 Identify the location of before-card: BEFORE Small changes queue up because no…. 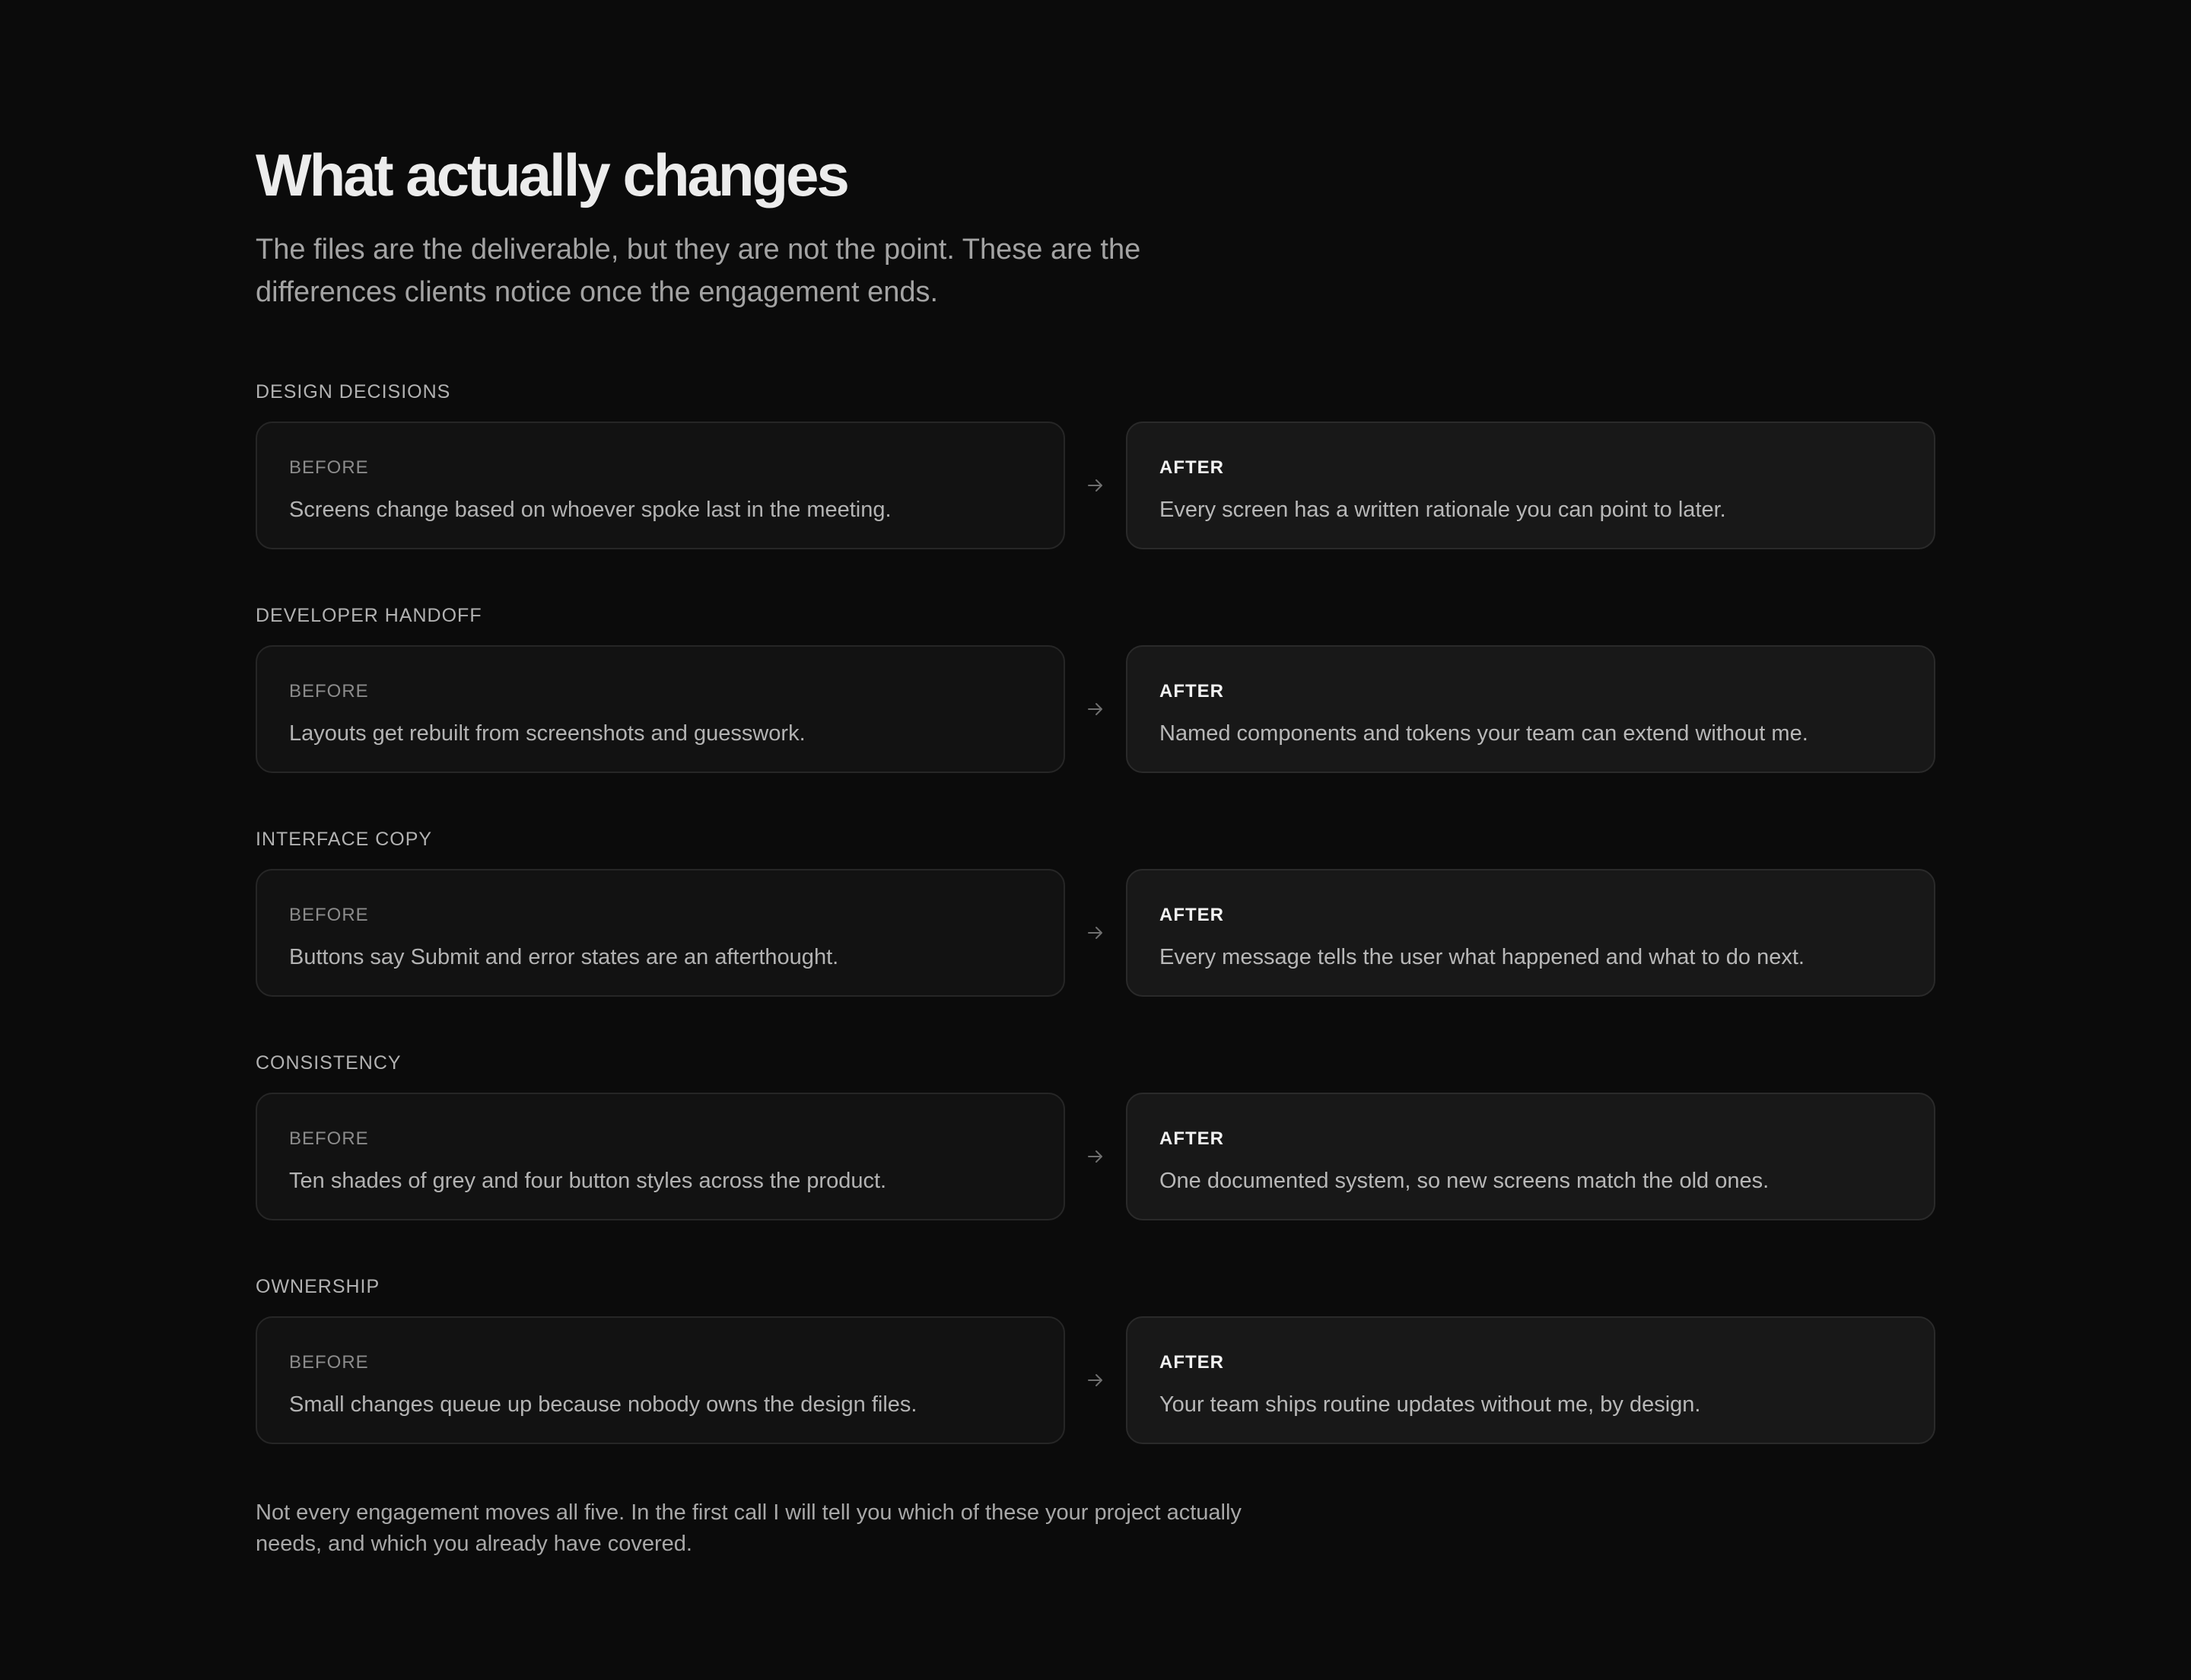
(660, 1380).